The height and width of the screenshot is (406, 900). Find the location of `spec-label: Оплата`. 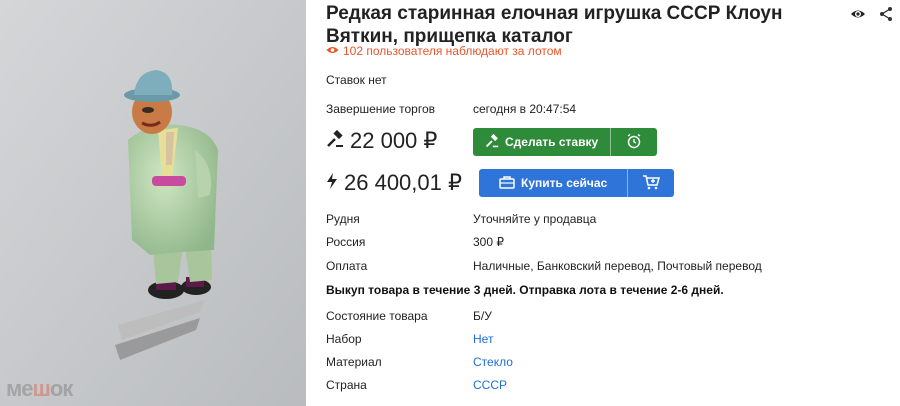

spec-label: Оплата is located at coordinates (347, 266).